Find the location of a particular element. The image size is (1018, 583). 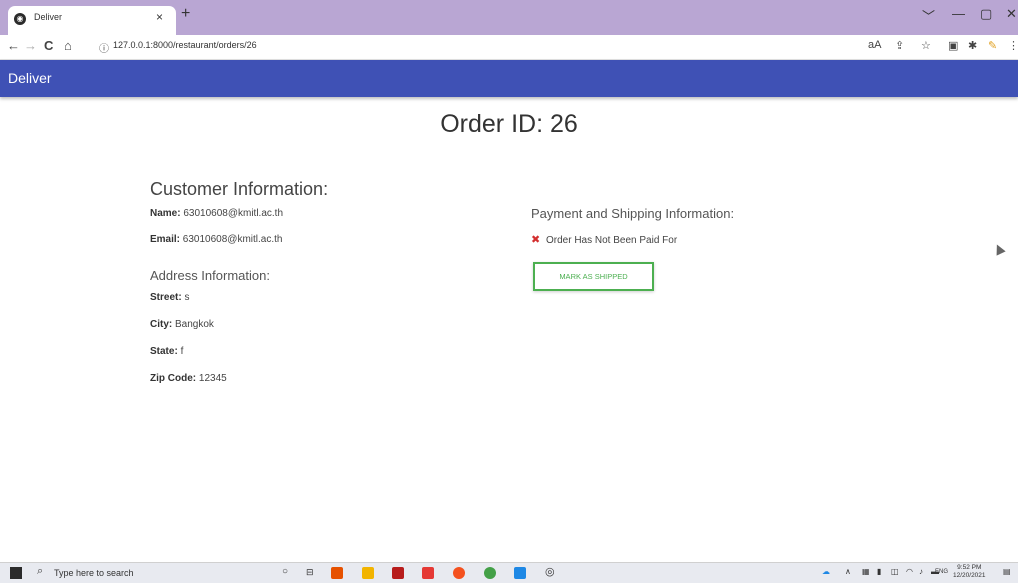

share-icon: ⇪ is located at coordinates (899, 45).